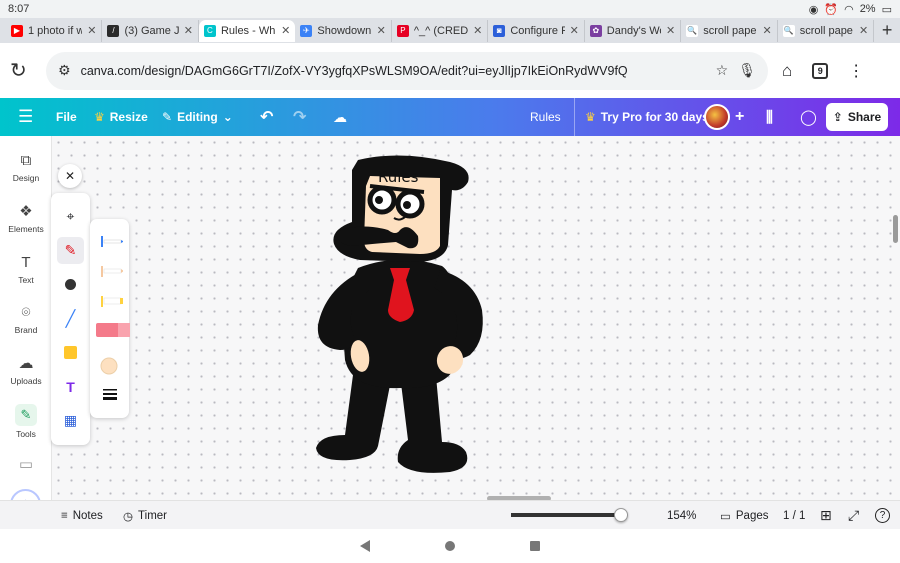 The image size is (900, 563). What do you see at coordinates (545, 117) in the screenshot?
I see `document-title: Rules` at bounding box center [545, 117].